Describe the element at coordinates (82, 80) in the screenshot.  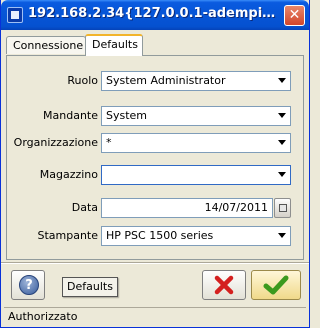
I see `ruolo-label: Ruolo` at that location.